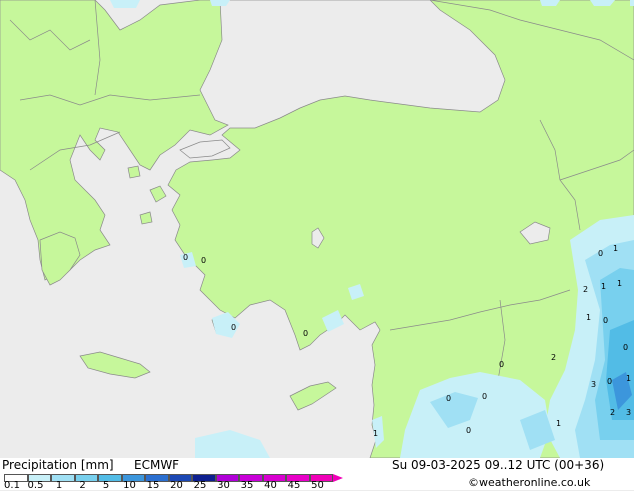 The image size is (634, 491). Describe the element at coordinates (82, 485) in the screenshot. I see `scale-tick-label: 2` at that location.